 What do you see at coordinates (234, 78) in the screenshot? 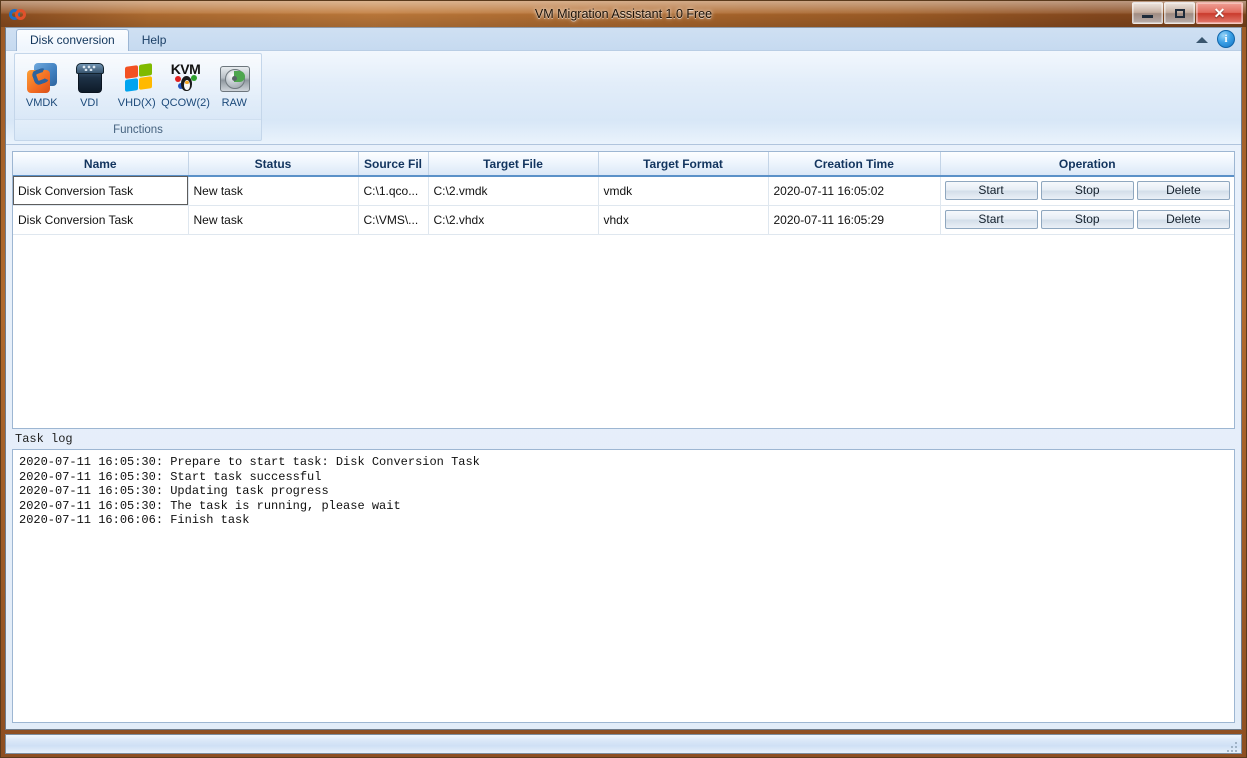
I see `harddisk-raw-icon` at bounding box center [234, 78].